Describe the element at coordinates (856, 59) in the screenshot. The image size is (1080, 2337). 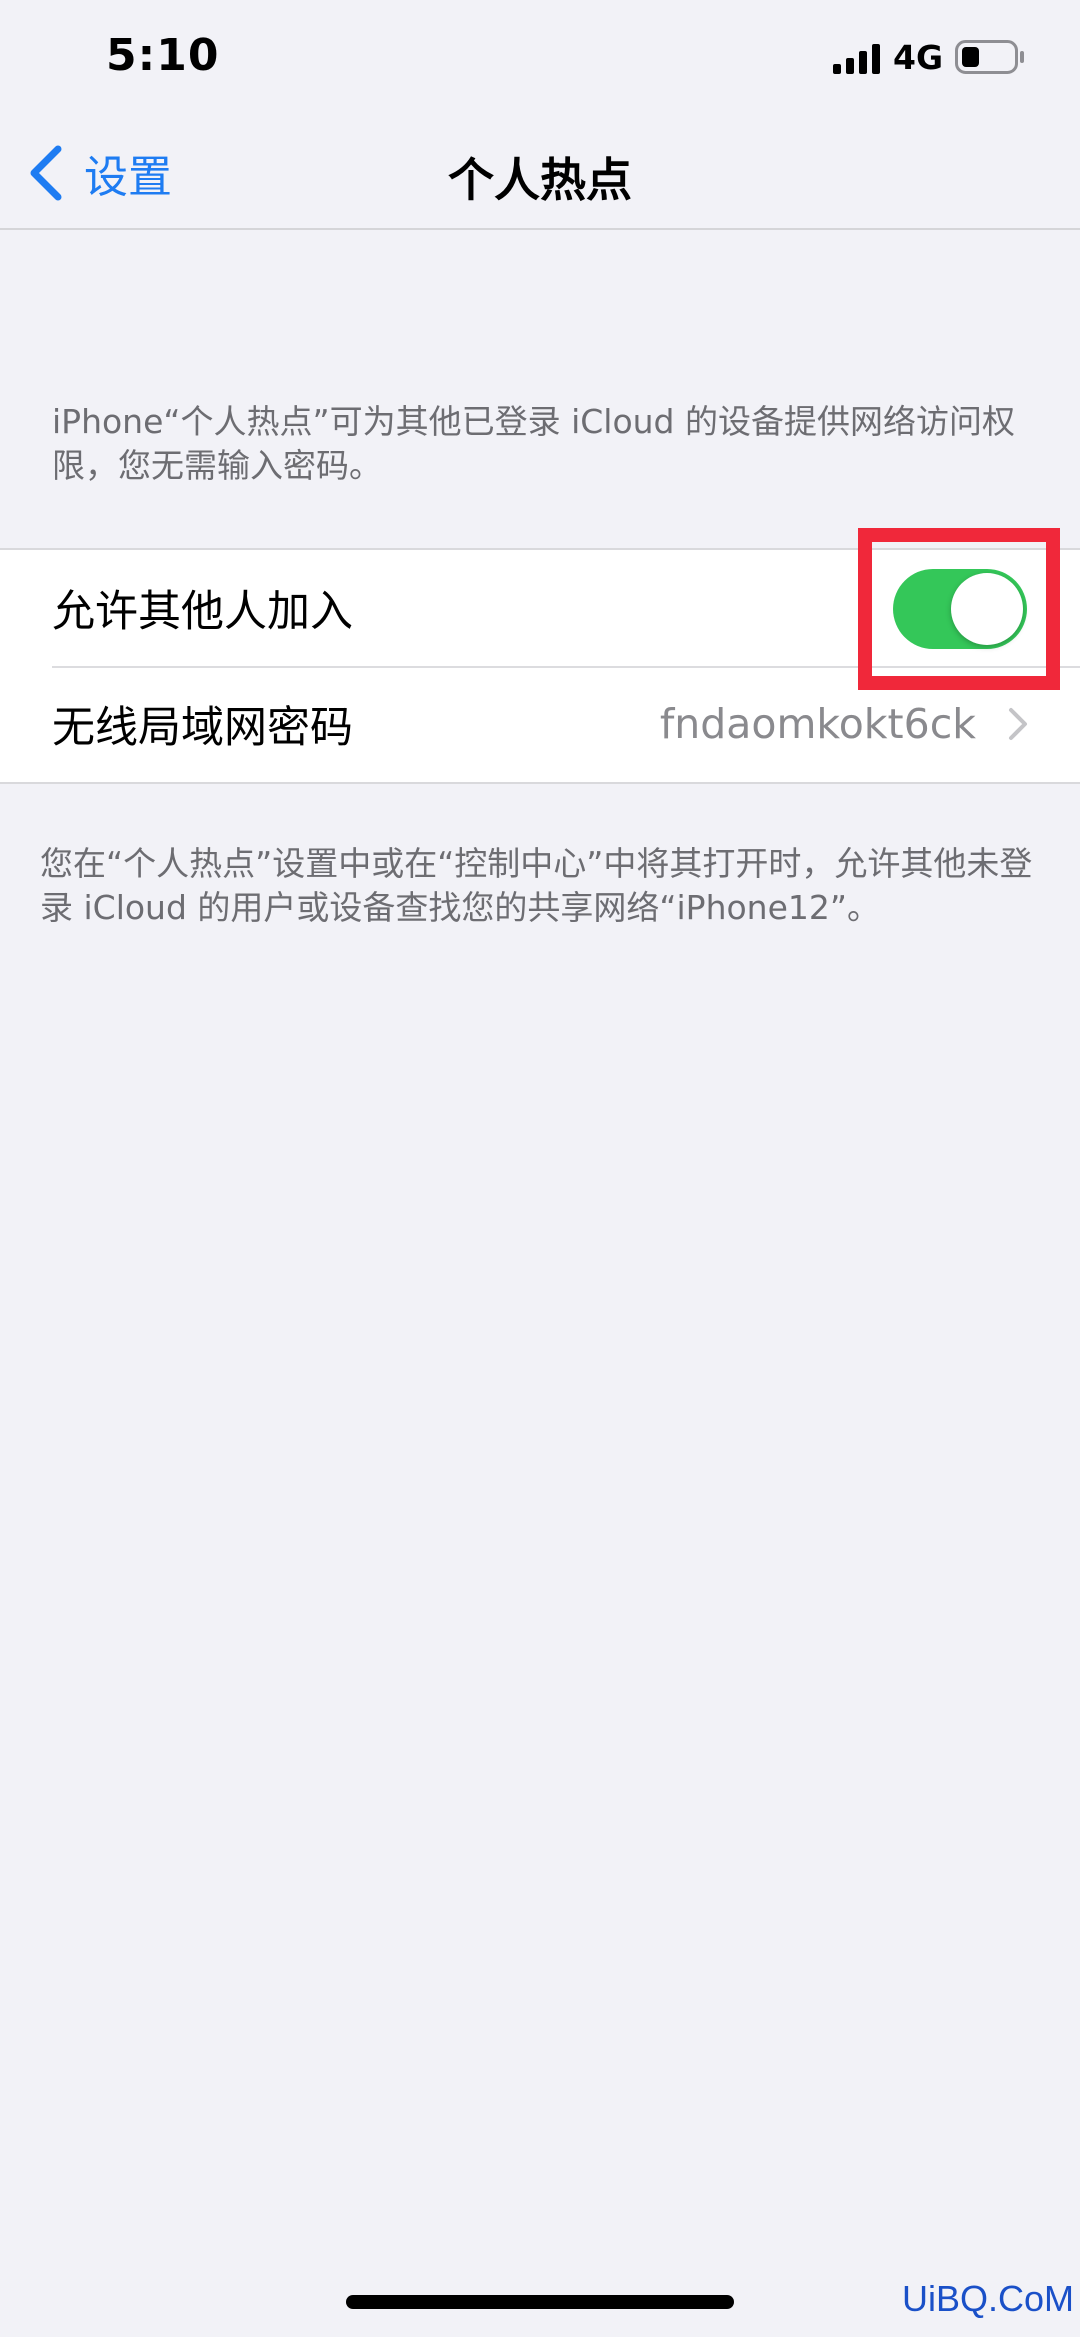
I see `cellular-signal-icon` at that location.